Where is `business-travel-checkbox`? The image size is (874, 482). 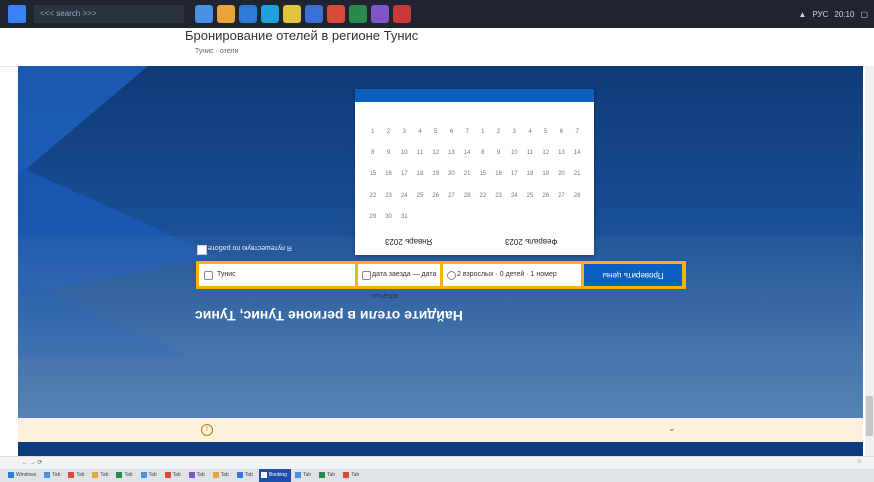
business-travel-checkbox is located at coordinates (202, 250).